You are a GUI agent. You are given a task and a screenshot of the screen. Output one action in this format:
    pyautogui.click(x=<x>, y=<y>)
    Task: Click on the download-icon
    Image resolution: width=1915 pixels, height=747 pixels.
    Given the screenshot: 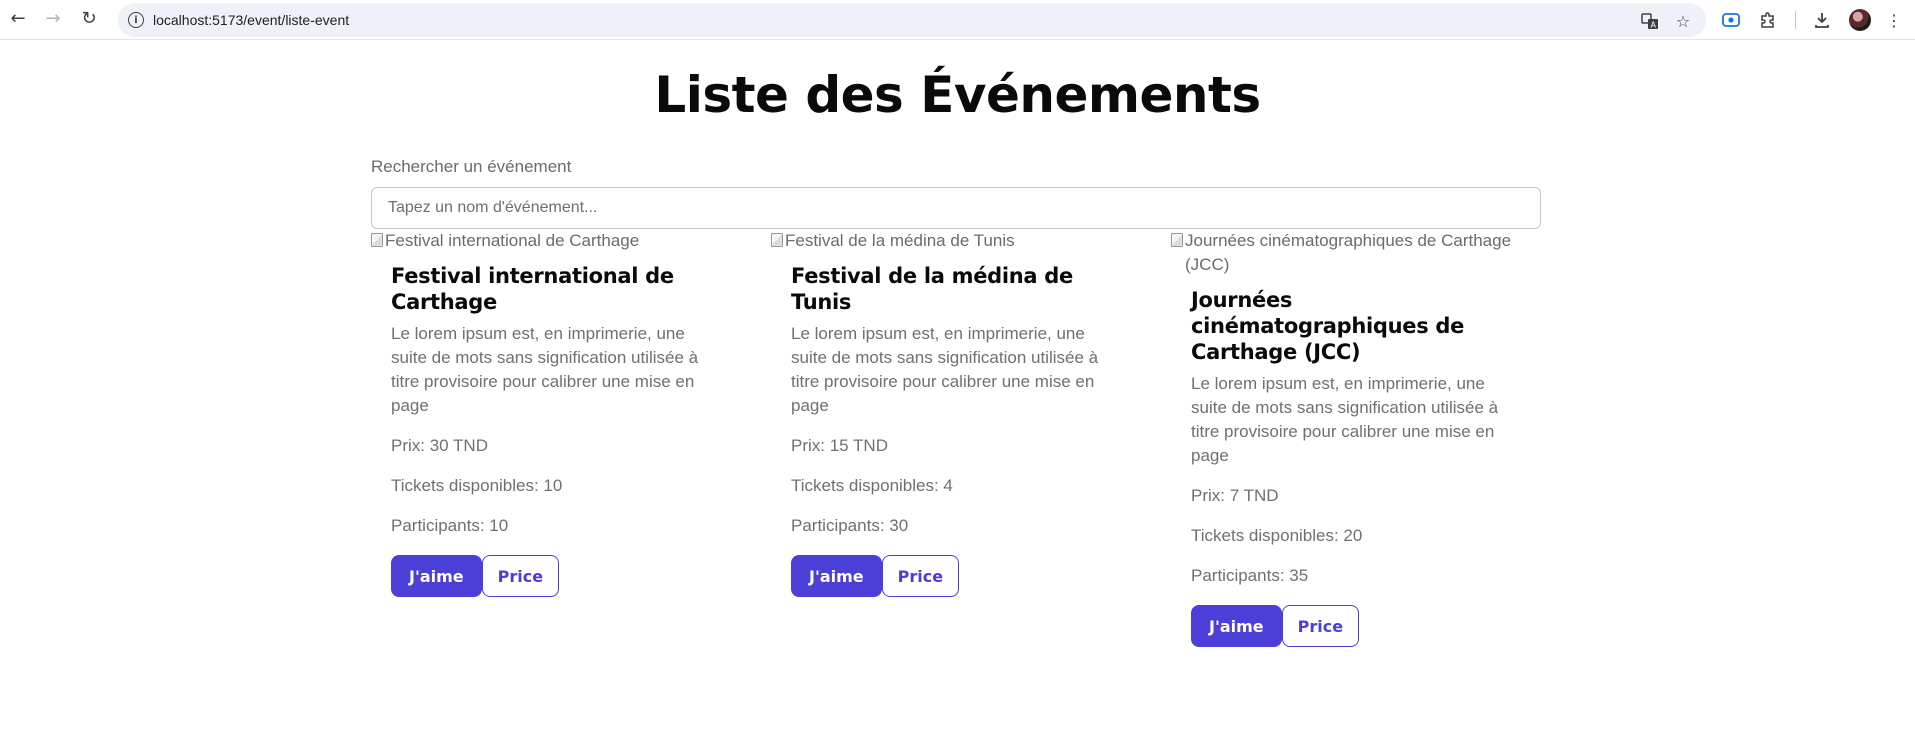 What is the action you would take?
    pyautogui.click(x=1822, y=20)
    